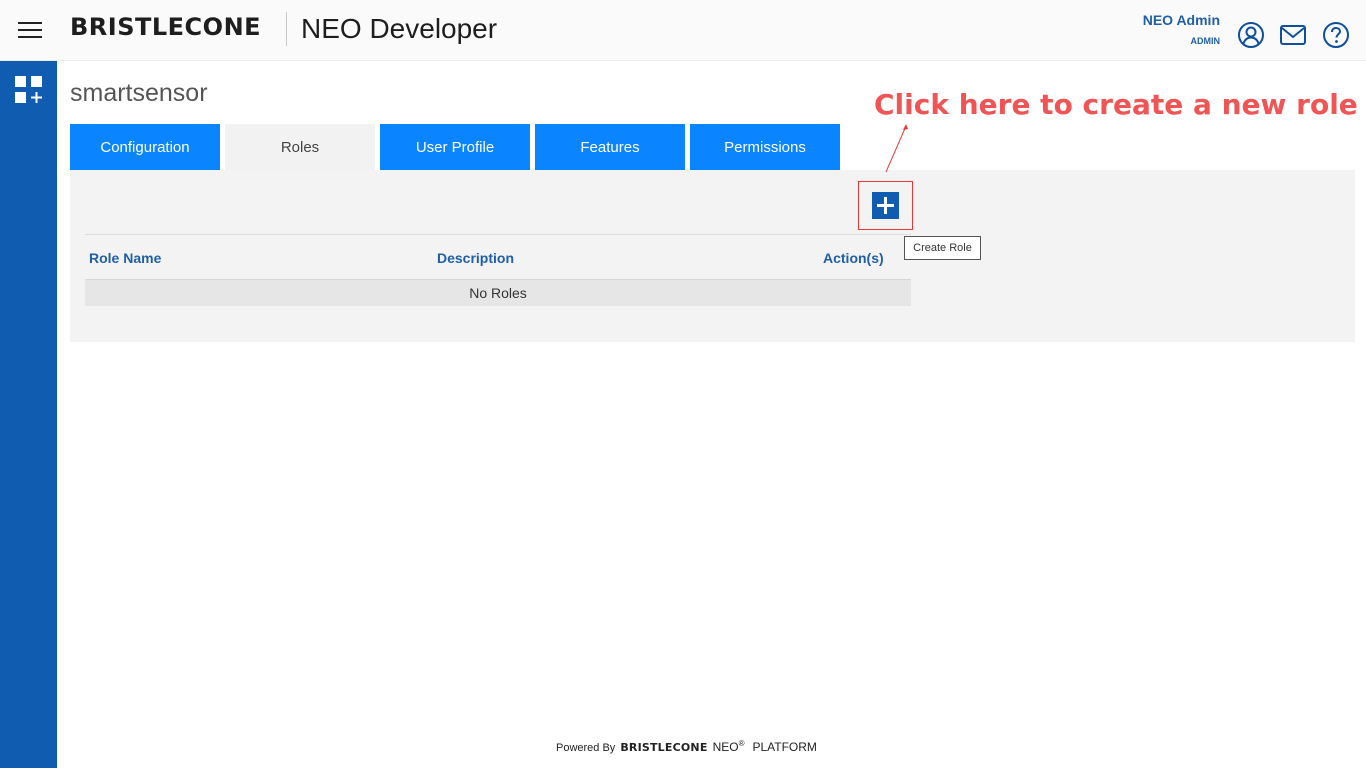 The image size is (1366, 768). What do you see at coordinates (300, 147) in the screenshot?
I see `tab-roles: Roles` at bounding box center [300, 147].